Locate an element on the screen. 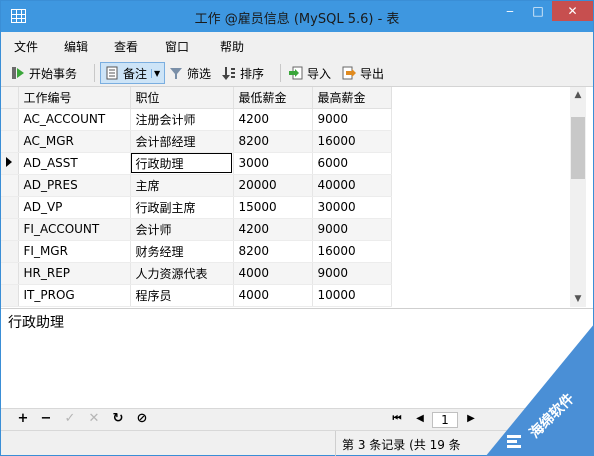 Image resolution: width=594 pixels, height=456 pixels. cell-title: 财务经理 is located at coordinates (182, 251).